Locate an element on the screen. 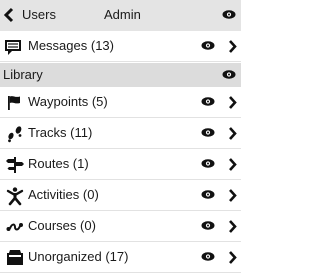  list-item-label: Tracks (11) is located at coordinates (60, 132).